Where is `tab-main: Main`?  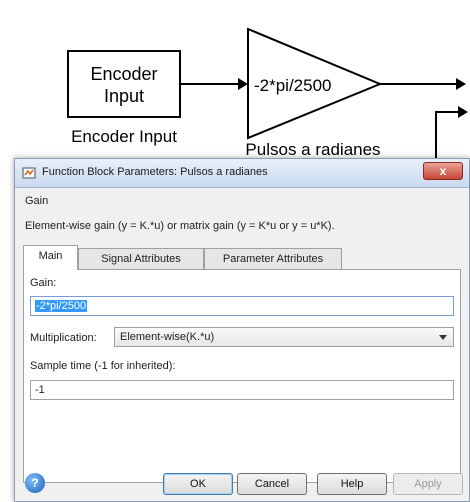 tab-main: Main is located at coordinates (50, 257).